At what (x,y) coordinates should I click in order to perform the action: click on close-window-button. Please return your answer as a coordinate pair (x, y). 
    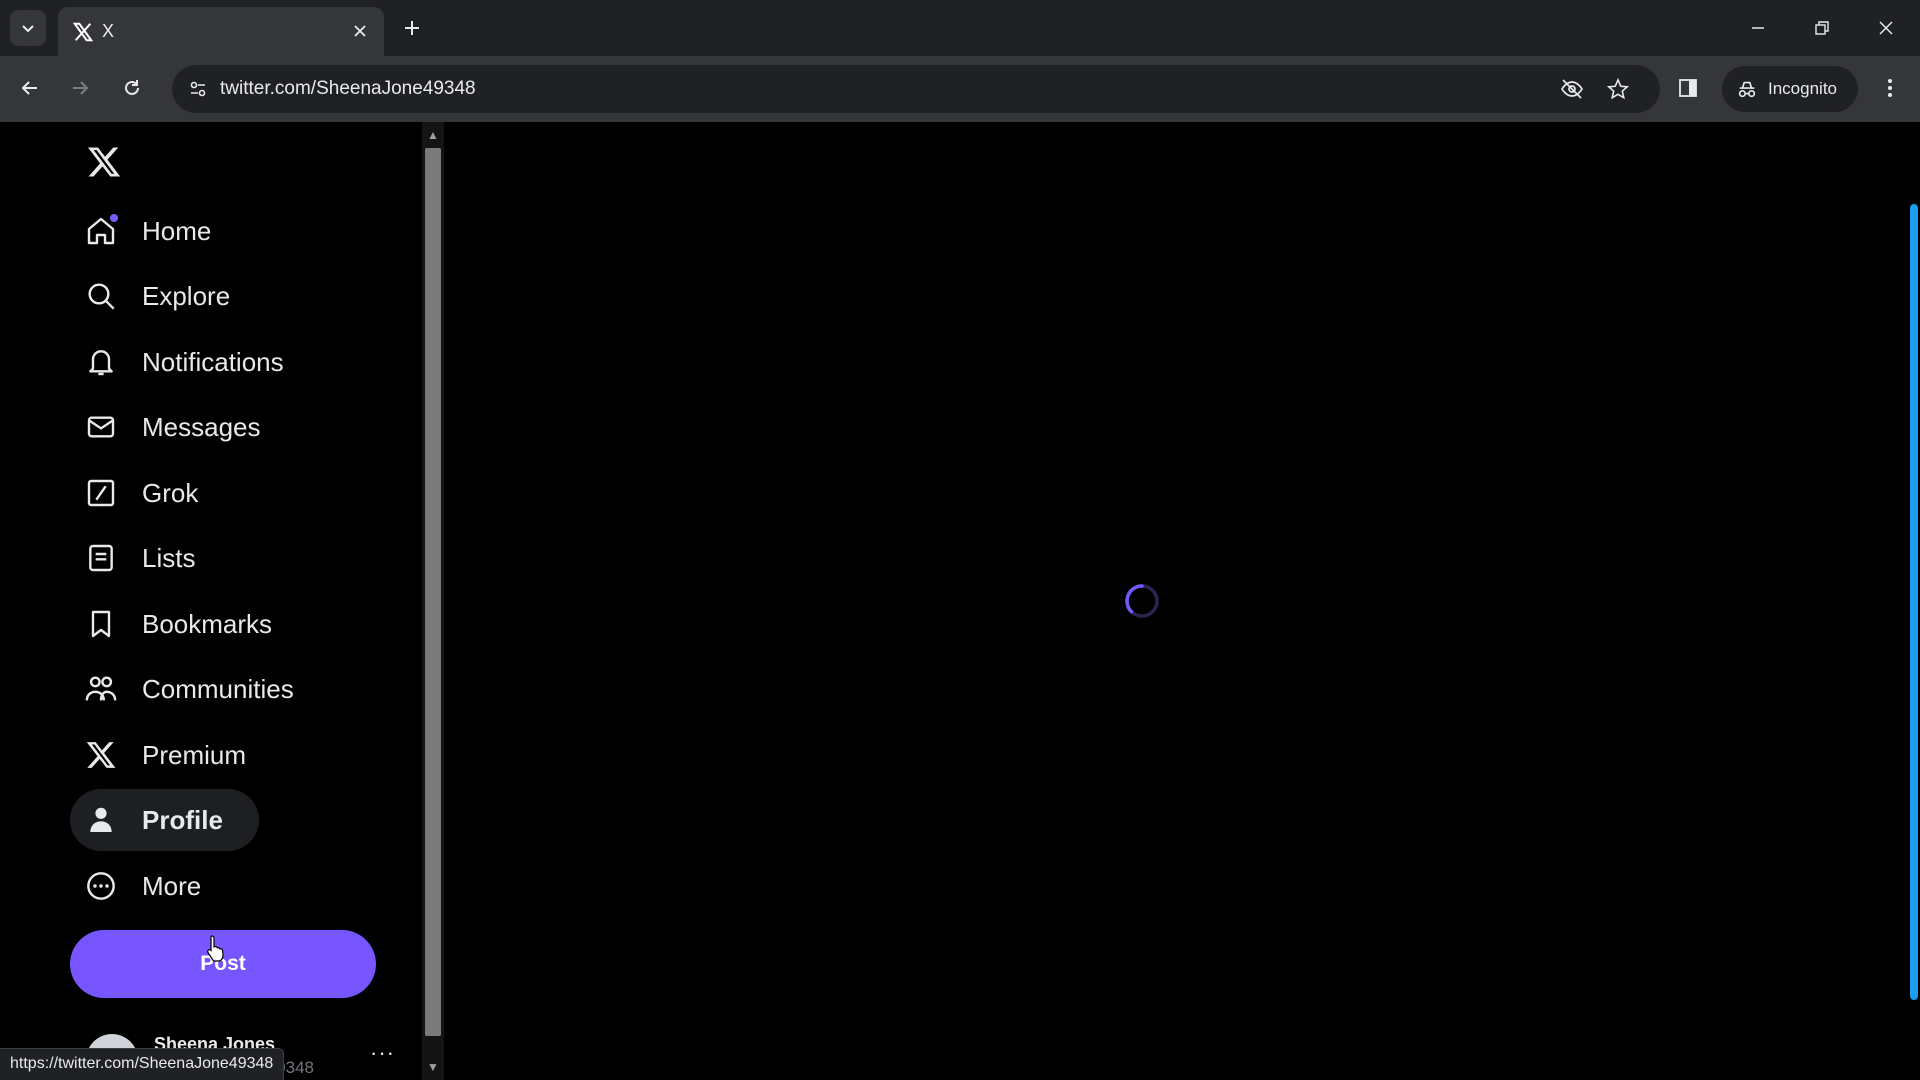
    Looking at the image, I should click on (1886, 28).